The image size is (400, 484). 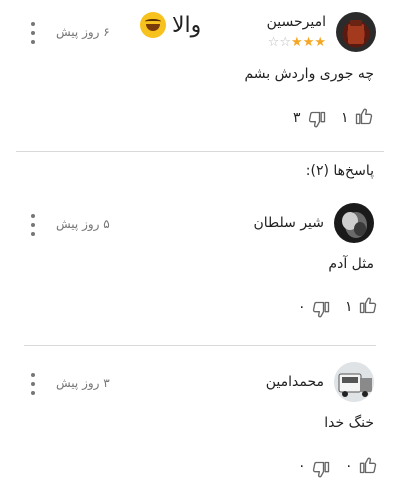 I want to click on rating-stars: ★ ★ ★ ☆ ☆, so click(x=297, y=42).